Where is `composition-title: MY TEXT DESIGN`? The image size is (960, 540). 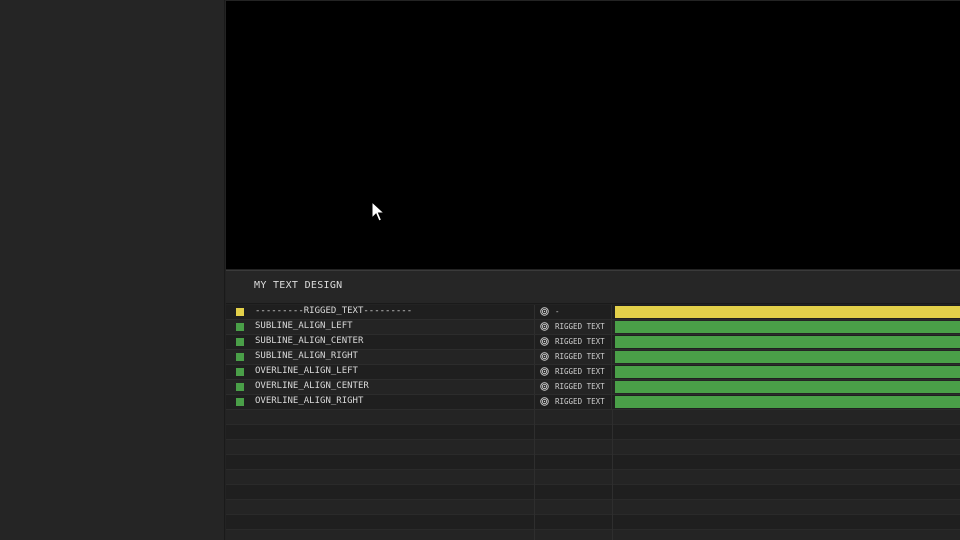
composition-title: MY TEXT DESIGN is located at coordinates (298, 285).